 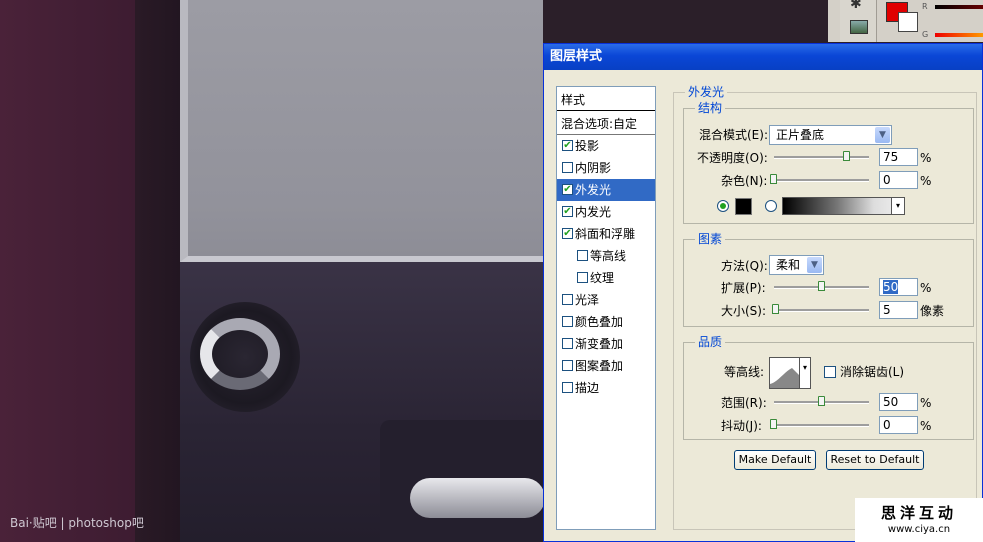 What do you see at coordinates (785, 378) in the screenshot?
I see `contour-curve-icon` at bounding box center [785, 378].